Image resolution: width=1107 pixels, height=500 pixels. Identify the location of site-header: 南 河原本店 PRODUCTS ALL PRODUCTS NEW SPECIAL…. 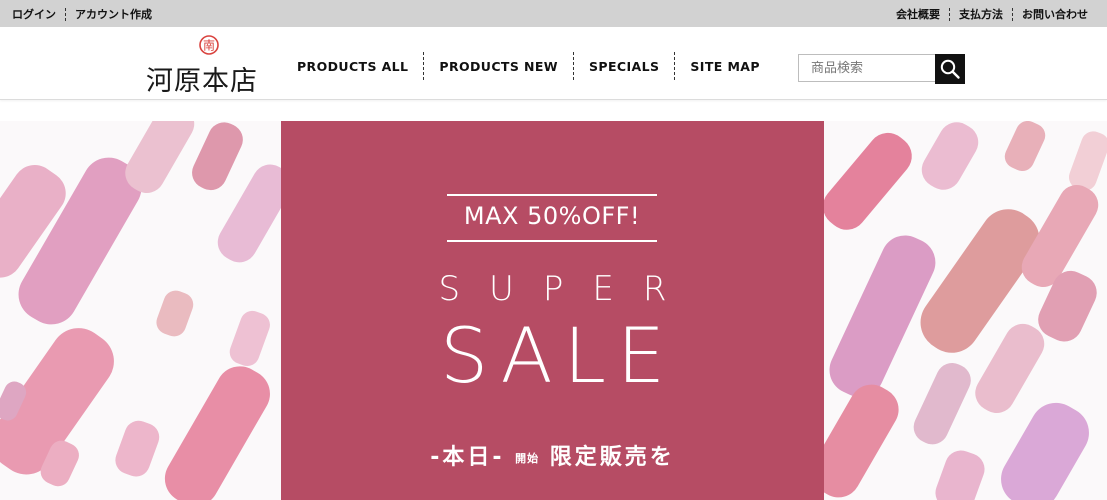
(553, 63).